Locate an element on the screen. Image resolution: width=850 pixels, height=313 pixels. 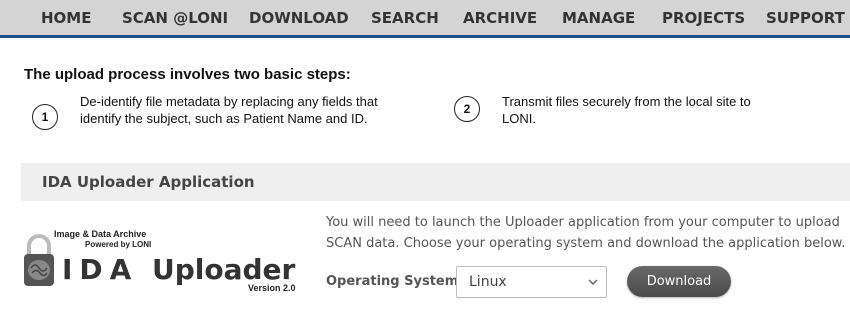
os-selected-value: Linux is located at coordinates (488, 282).